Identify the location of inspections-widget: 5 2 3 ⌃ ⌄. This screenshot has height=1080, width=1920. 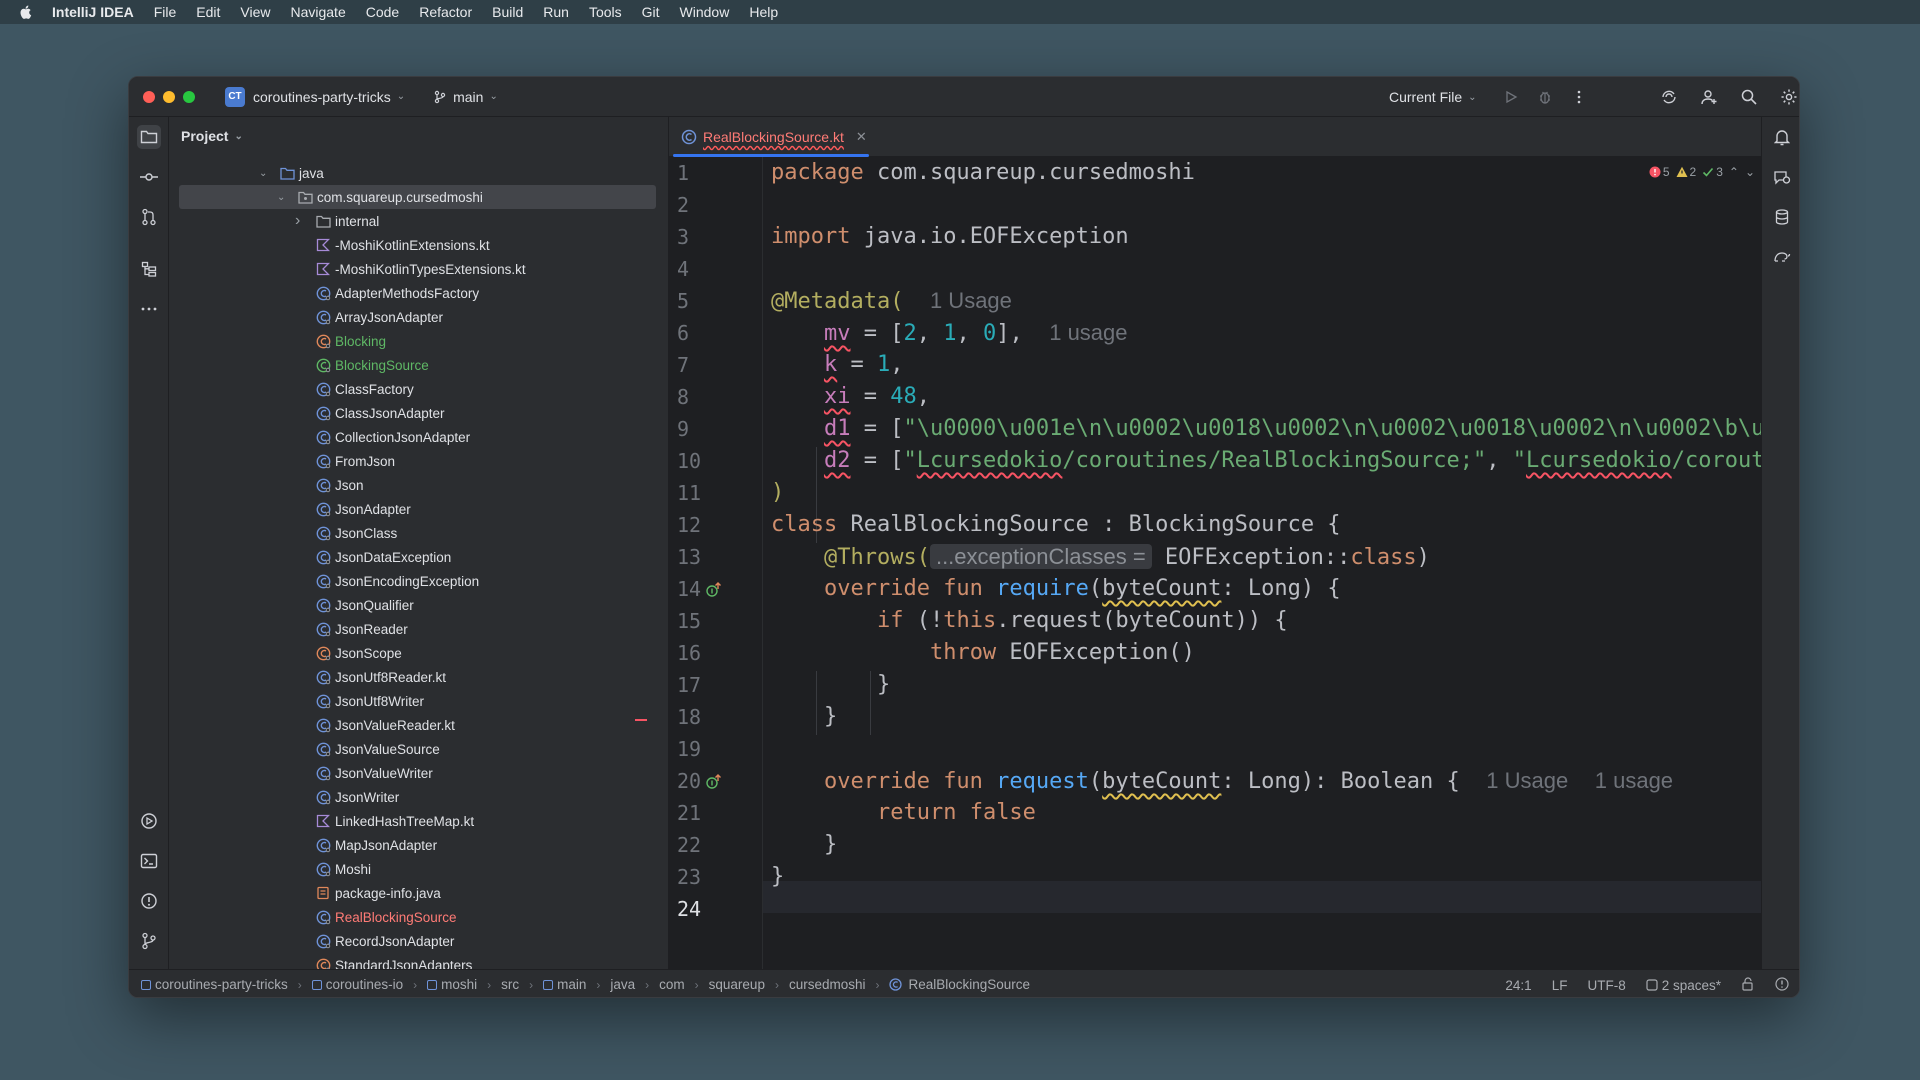
(1702, 172).